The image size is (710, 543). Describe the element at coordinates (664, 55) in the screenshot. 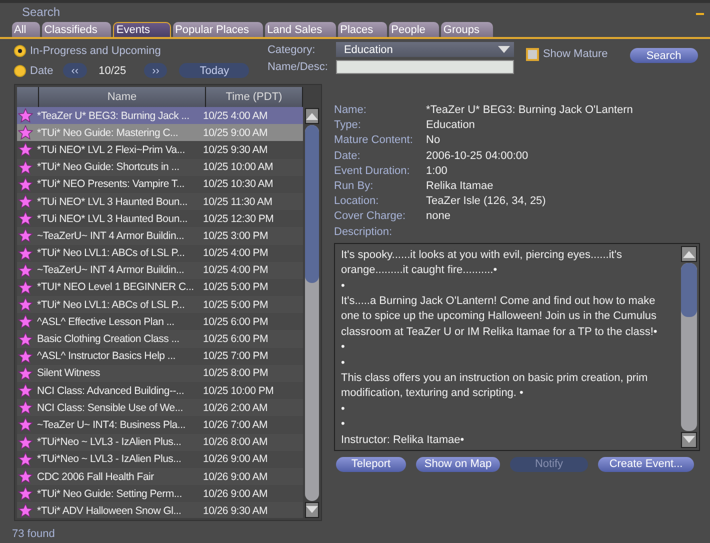

I see `search-button: Search` at that location.